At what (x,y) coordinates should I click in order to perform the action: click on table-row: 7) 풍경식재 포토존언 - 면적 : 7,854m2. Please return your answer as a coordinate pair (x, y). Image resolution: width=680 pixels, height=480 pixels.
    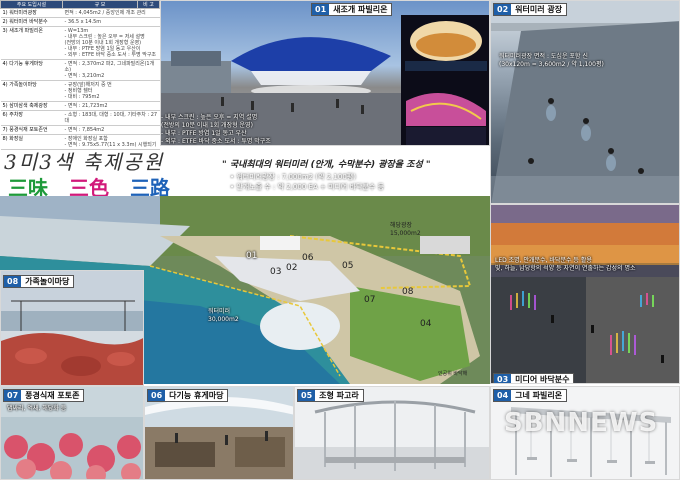
    Looking at the image, I should click on (80, 130).